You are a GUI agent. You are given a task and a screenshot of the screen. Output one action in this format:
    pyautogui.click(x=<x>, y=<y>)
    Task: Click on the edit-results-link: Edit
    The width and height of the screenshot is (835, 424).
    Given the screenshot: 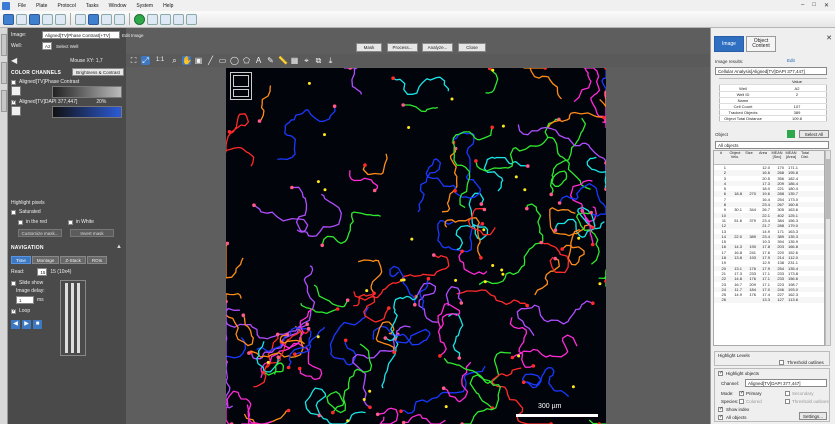 What is the action you would take?
    pyautogui.click(x=791, y=60)
    